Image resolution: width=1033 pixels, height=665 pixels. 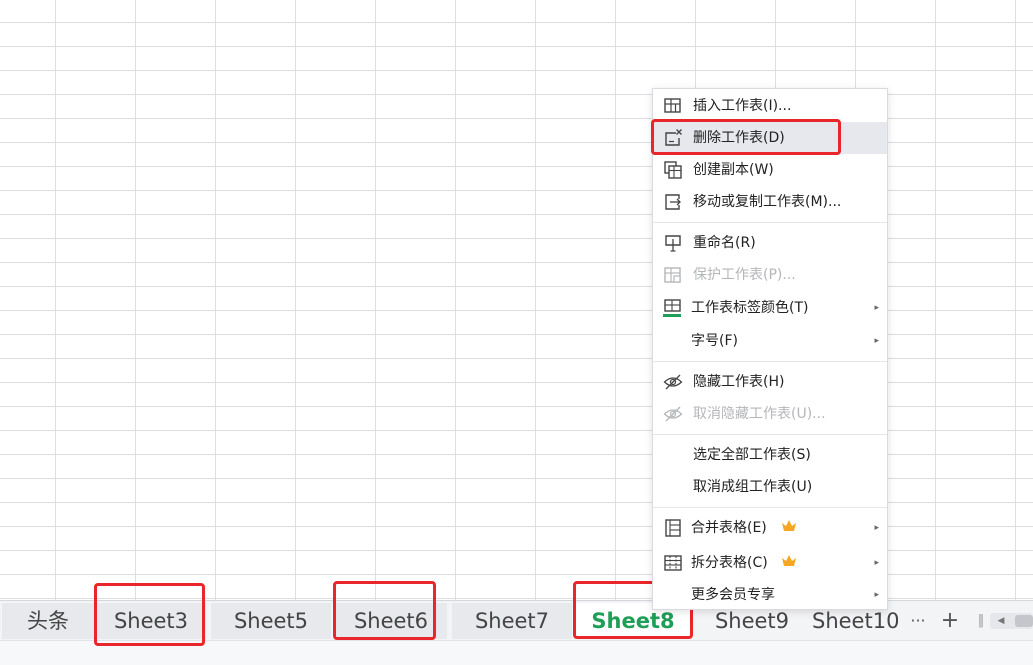 I want to click on menu-item-label: 更多会员专享, so click(x=733, y=595).